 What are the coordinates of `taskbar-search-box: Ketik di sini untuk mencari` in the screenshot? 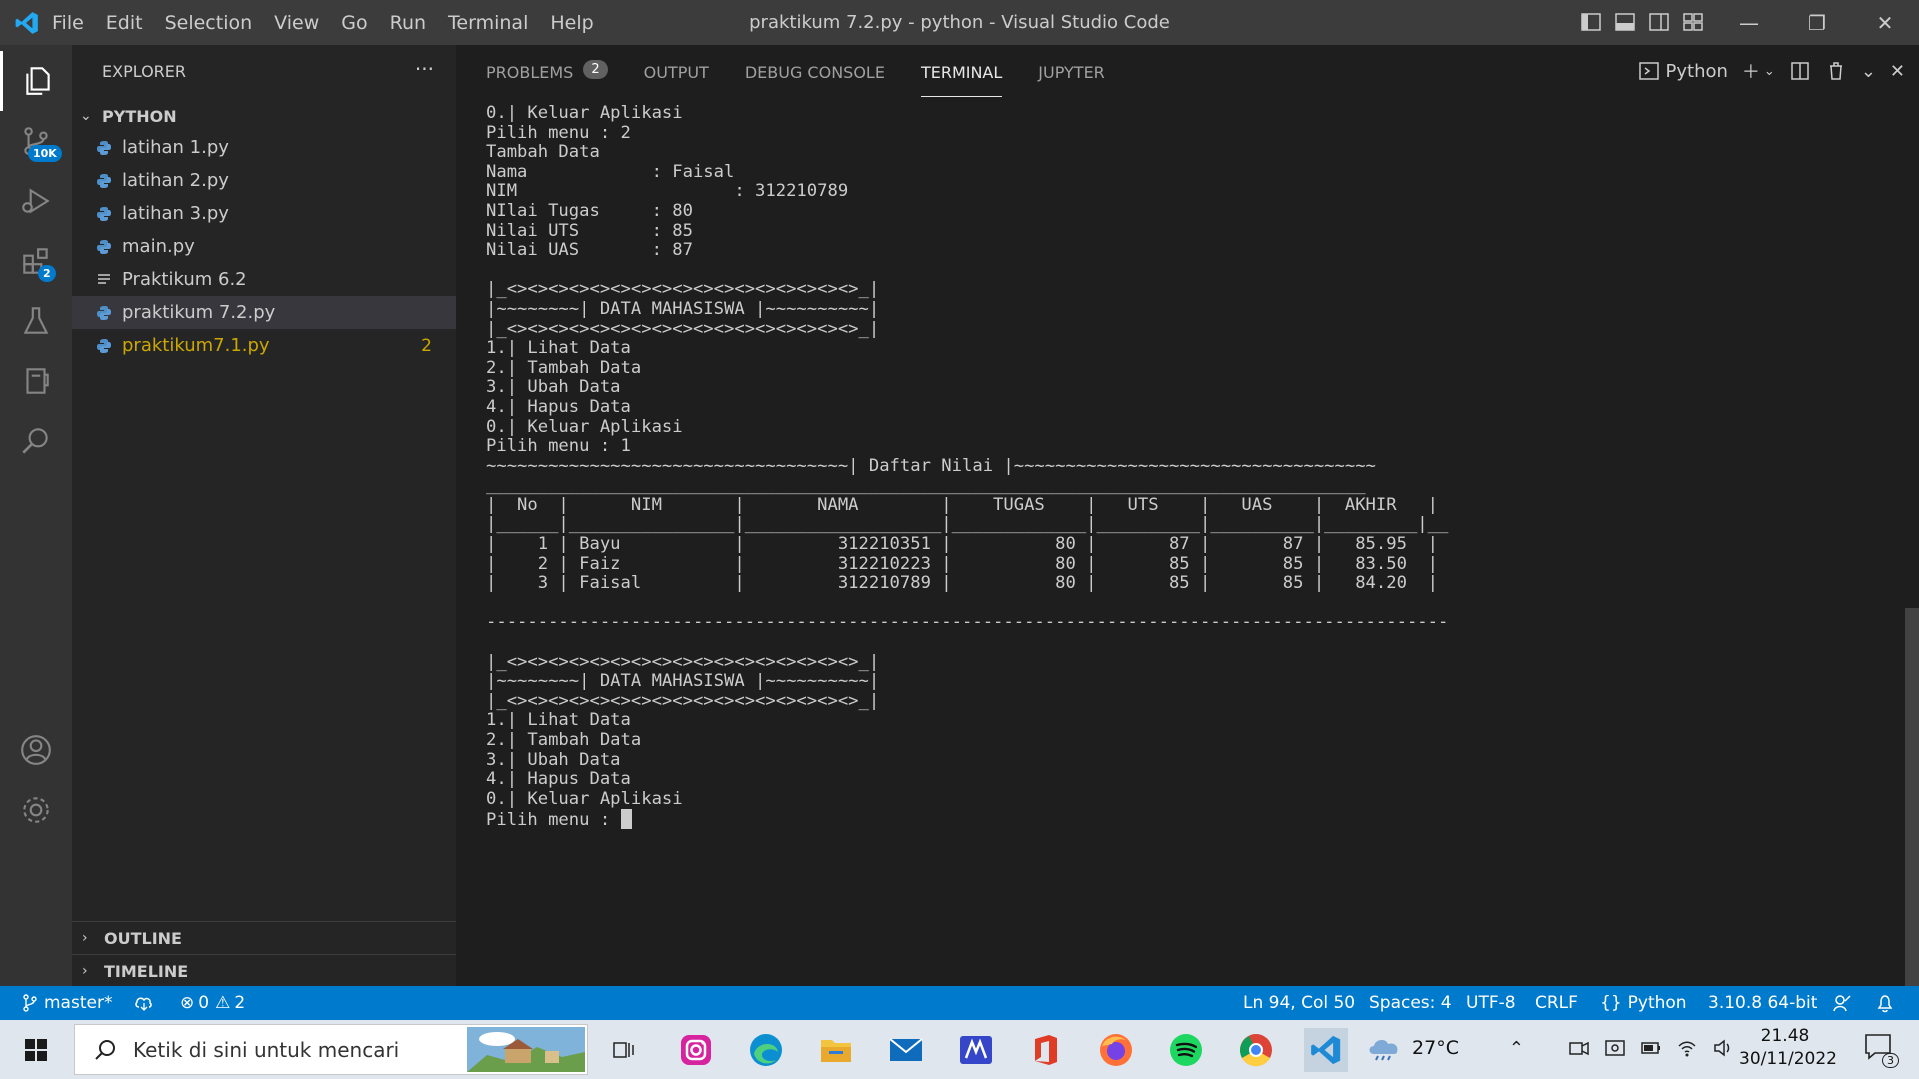 It's located at (331, 1049).